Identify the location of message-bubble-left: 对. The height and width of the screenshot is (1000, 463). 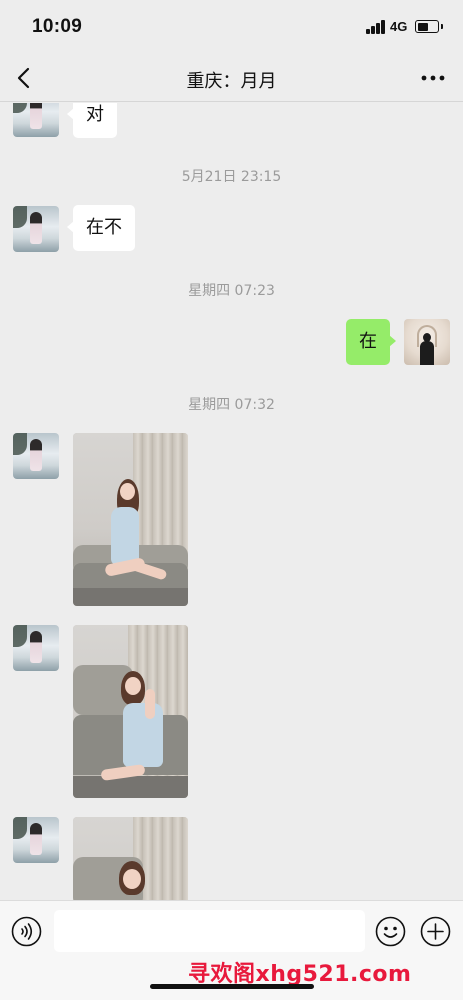
(92, 120).